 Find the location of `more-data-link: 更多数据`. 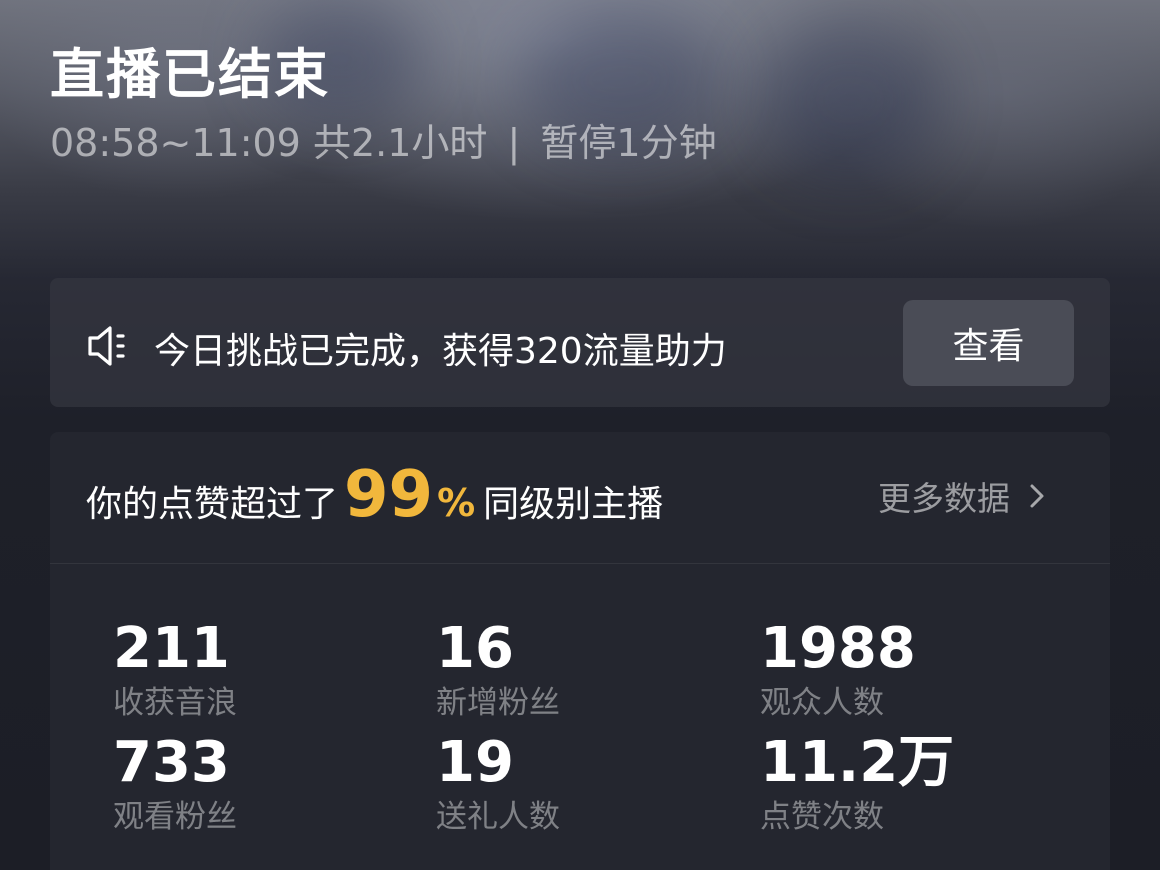

more-data-link: 更多数据 is located at coordinates (962, 496).